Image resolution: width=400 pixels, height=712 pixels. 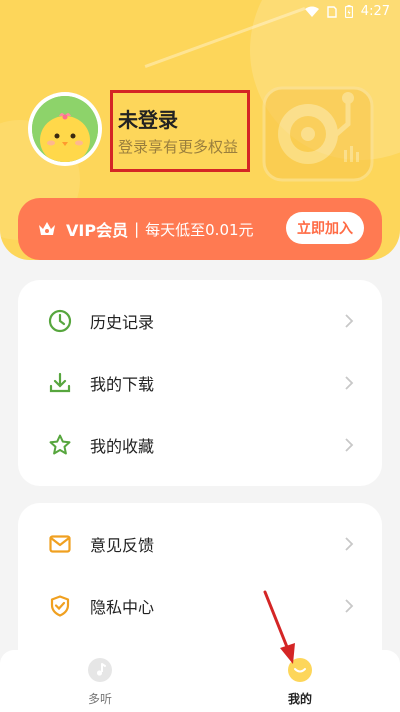 I want to click on mail-icon, so click(x=60, y=544).